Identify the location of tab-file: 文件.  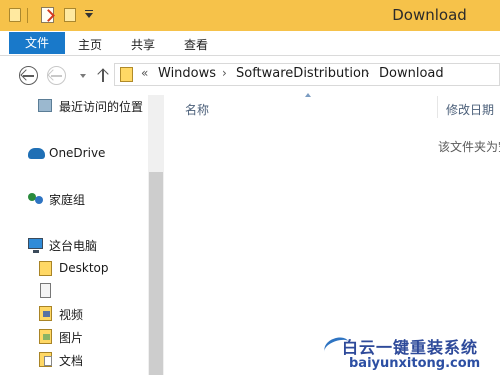
(37, 43).